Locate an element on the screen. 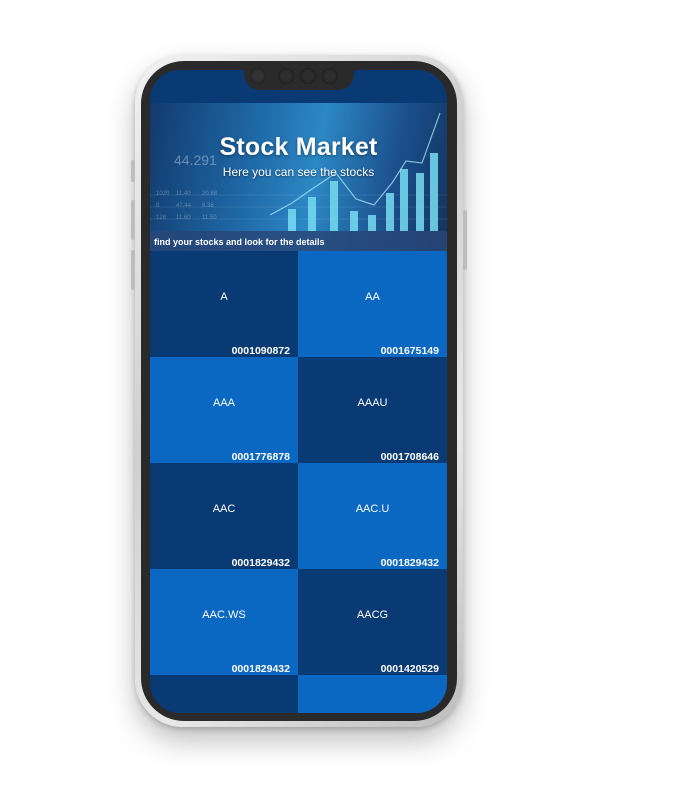  svg-text: 47.44 is located at coordinates (184, 206).